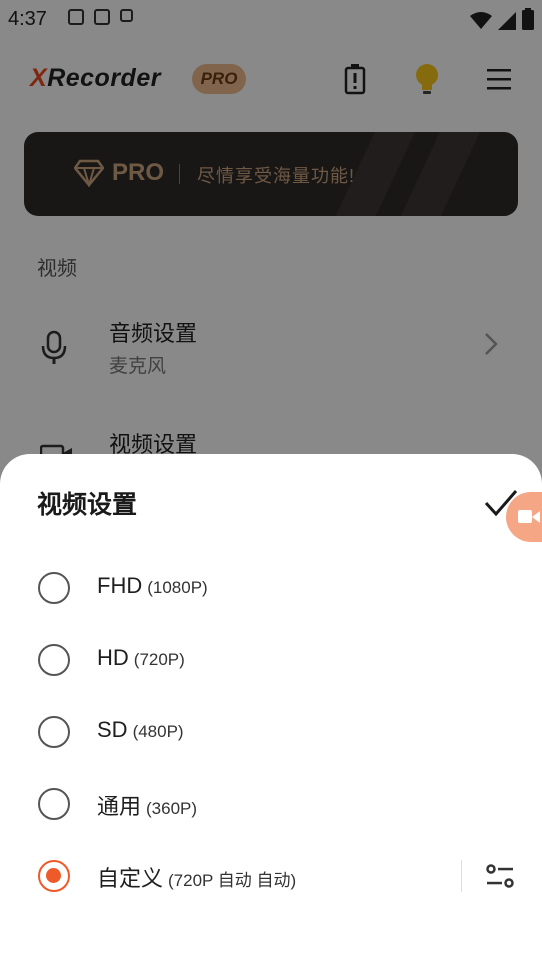 This screenshot has width=542, height=963. I want to click on option-label: SD (480P), so click(140, 729).